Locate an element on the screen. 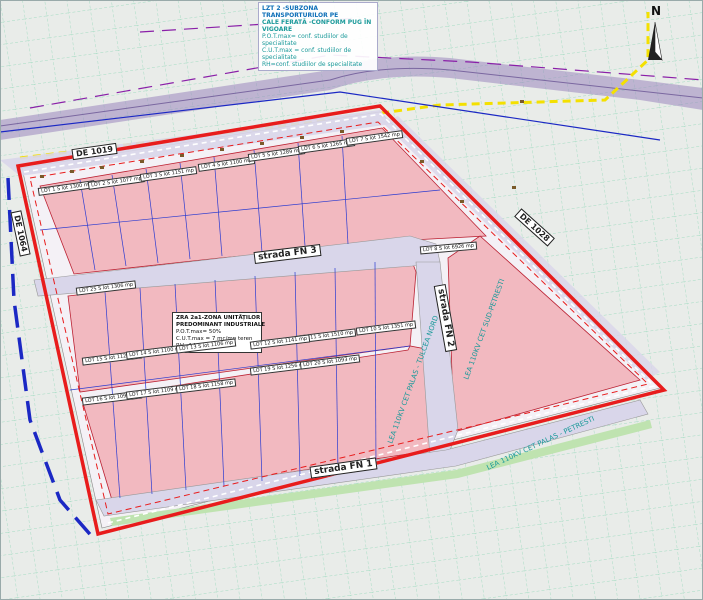 The image size is (703, 600). legend-subtitle: CALE FERATĂ -CONFORM PUG ÎN VIGOARE is located at coordinates (317, 26).